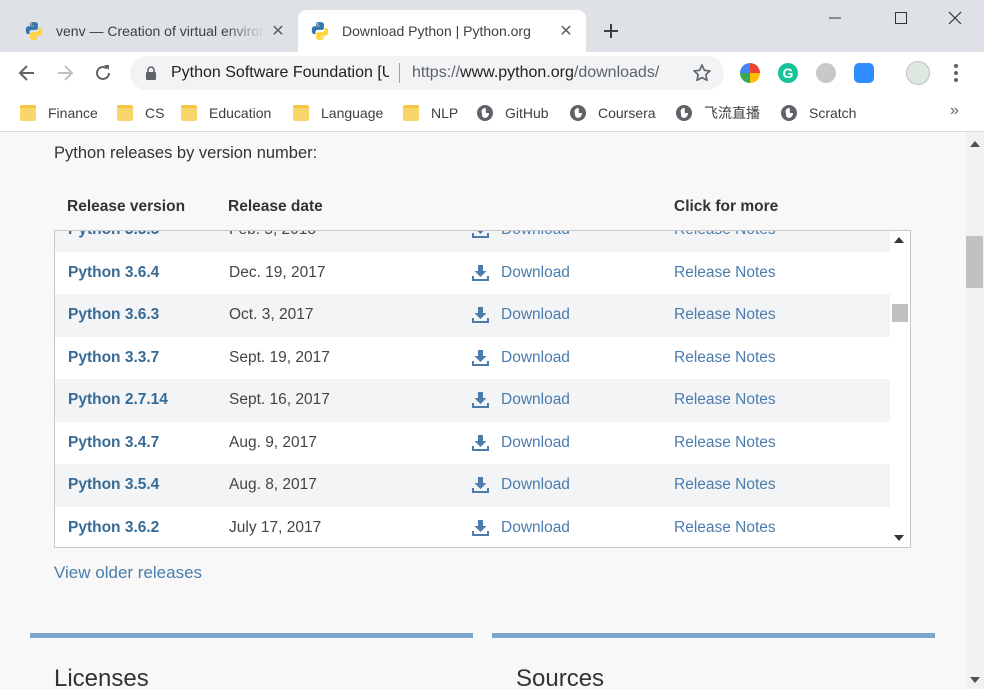 The width and height of the screenshot is (984, 689). I want to click on chrome-ext-icon, so click(750, 73).